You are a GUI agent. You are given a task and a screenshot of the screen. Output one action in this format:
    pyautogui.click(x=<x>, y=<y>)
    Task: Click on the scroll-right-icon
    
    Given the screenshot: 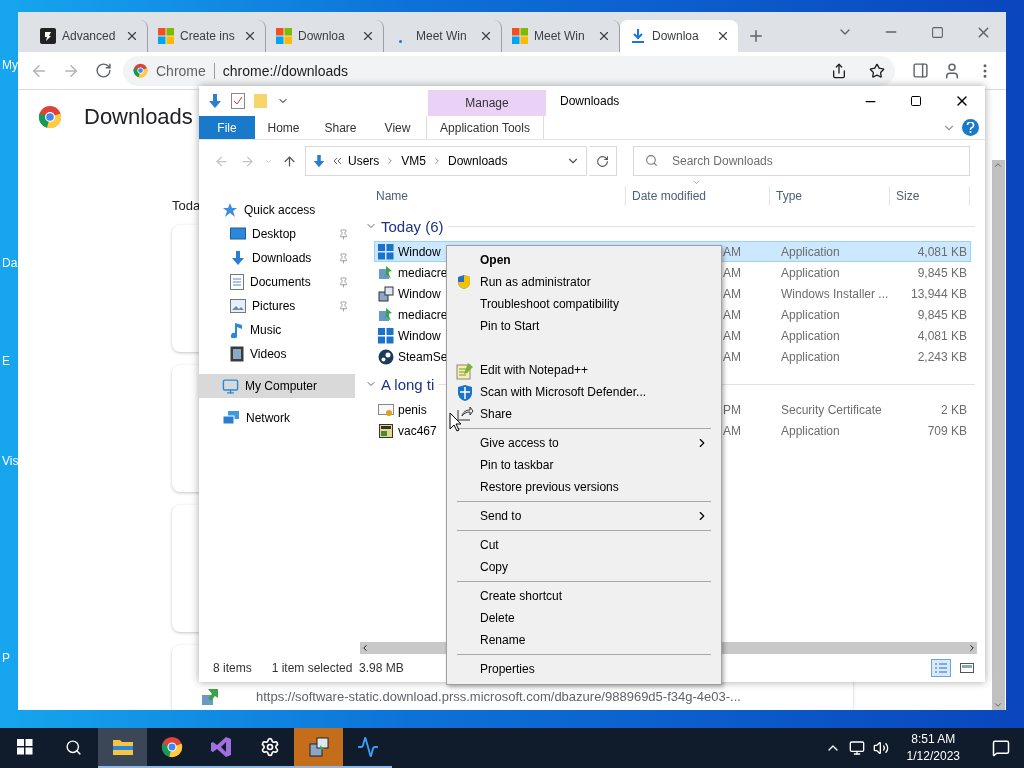 What is the action you would take?
    pyautogui.click(x=972, y=648)
    